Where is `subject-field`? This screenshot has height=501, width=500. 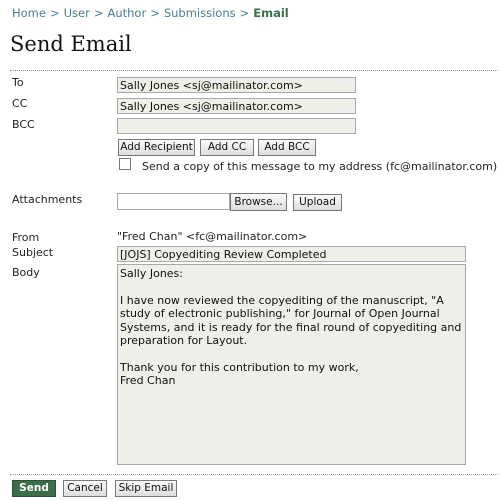
subject-field is located at coordinates (291, 254).